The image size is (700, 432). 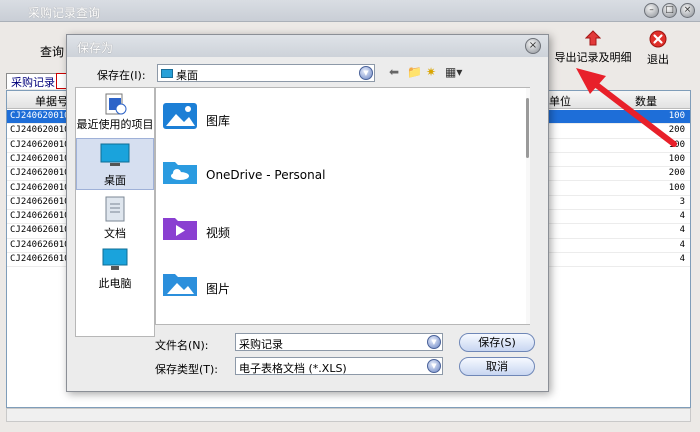 What do you see at coordinates (332, 232) in the screenshot?
I see `file-item-videos: 视频` at bounding box center [332, 232].